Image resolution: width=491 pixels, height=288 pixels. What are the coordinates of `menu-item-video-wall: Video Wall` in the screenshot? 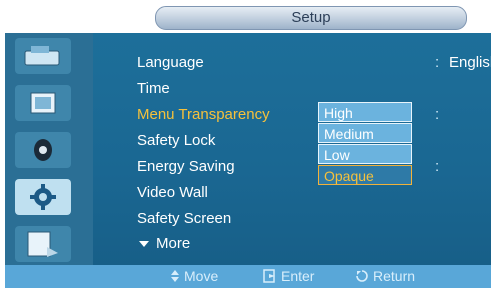 It's located at (172, 192).